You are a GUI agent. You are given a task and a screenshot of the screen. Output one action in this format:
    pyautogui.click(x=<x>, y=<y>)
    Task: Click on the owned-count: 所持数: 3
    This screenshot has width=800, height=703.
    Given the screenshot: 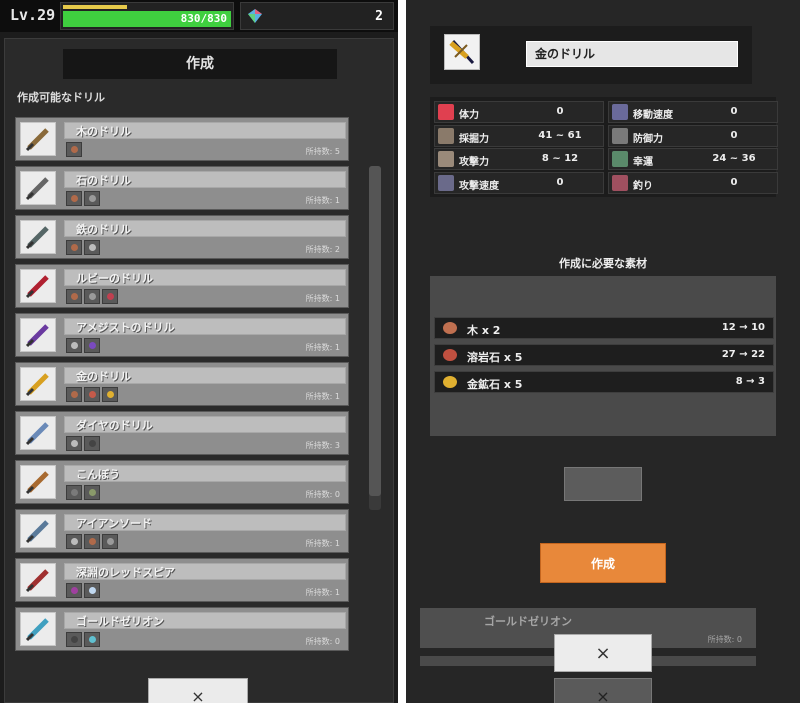 What is the action you would take?
    pyautogui.click(x=322, y=445)
    